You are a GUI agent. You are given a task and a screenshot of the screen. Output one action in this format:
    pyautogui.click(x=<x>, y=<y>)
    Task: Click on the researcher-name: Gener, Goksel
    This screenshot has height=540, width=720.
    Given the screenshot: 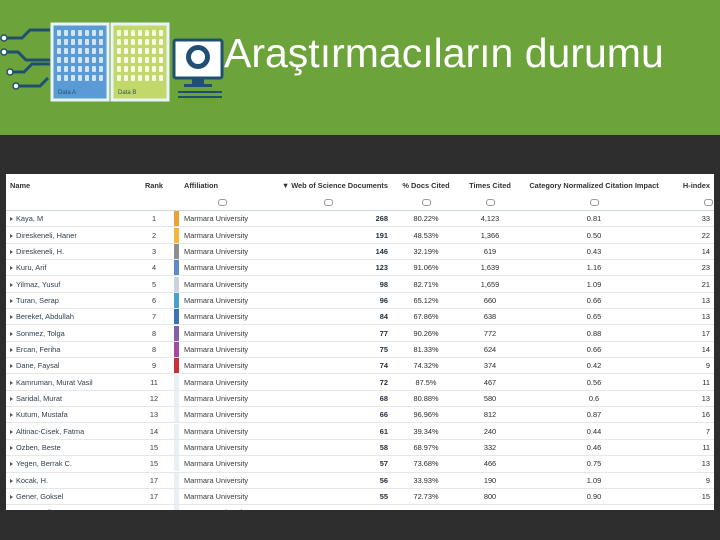 What is the action you would take?
    pyautogui.click(x=39, y=496)
    